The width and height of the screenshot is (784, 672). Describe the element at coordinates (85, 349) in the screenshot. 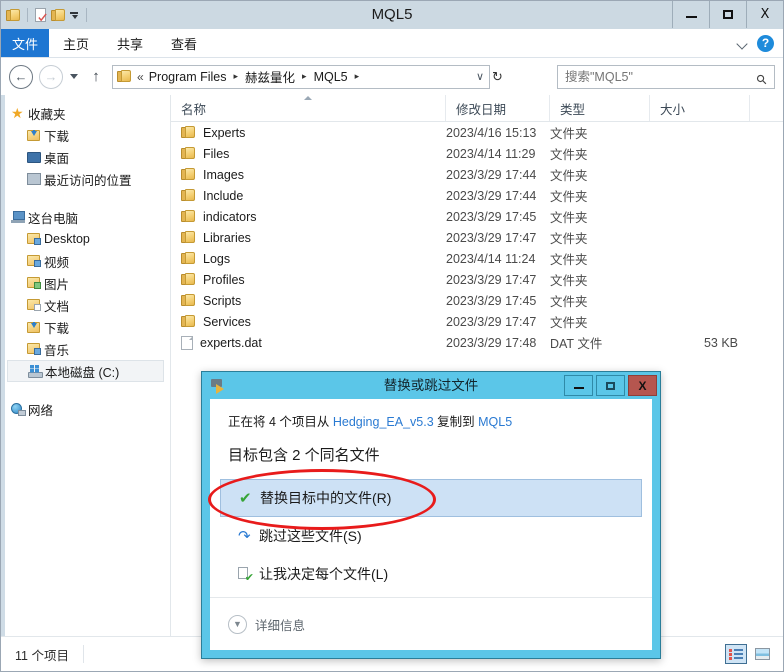

I see `sidebar-item-music: 音乐` at that location.